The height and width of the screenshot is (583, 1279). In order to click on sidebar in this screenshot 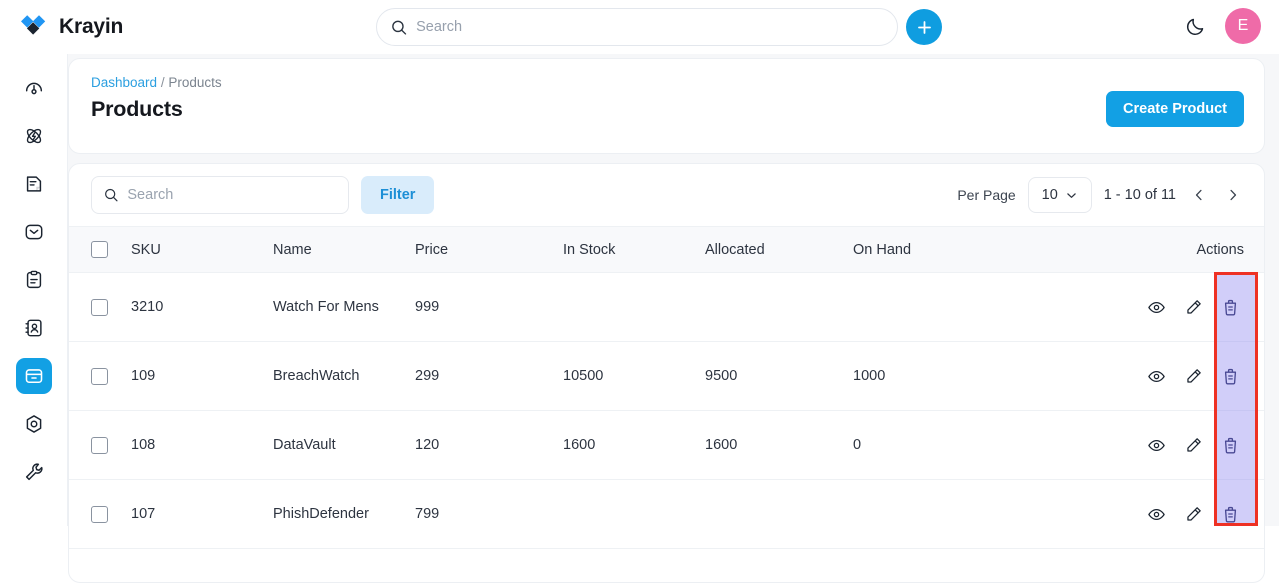, I will do `click(34, 290)`.